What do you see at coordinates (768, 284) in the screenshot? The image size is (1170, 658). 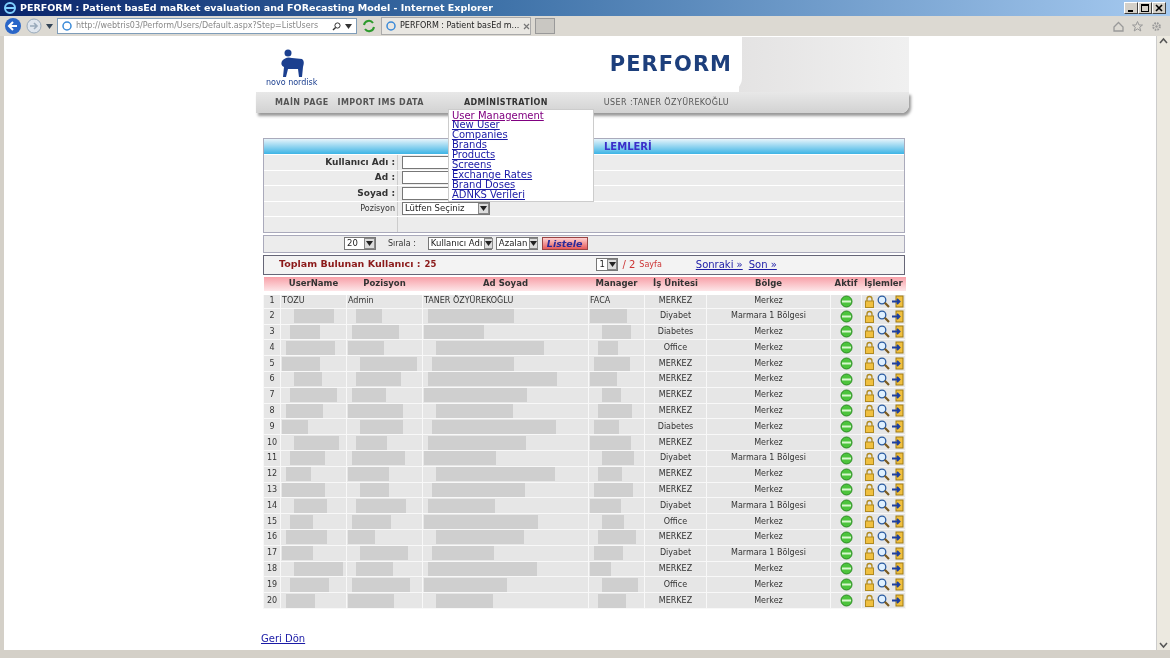 I see `column-header: Bölge` at bounding box center [768, 284].